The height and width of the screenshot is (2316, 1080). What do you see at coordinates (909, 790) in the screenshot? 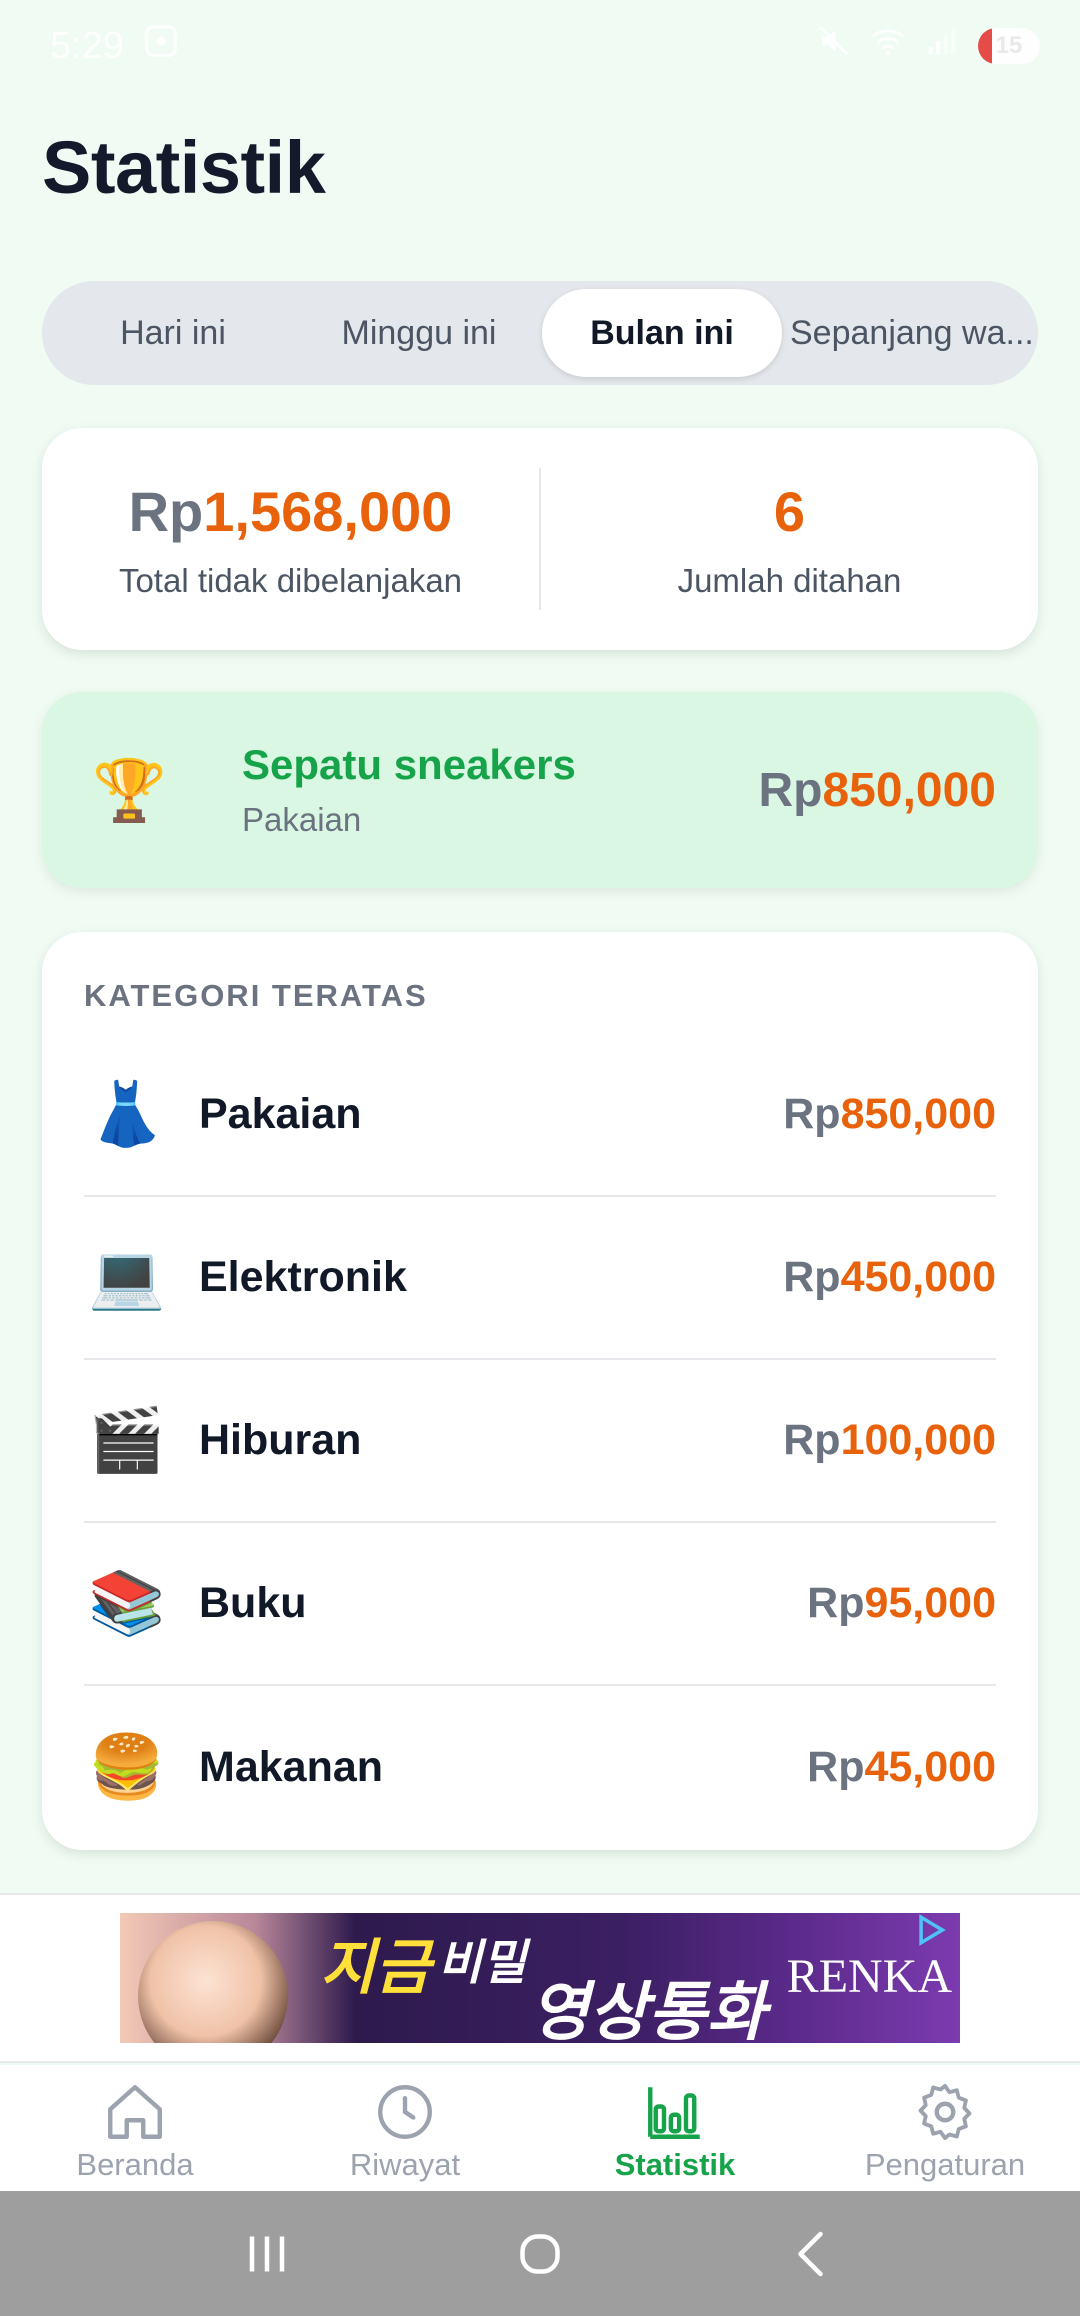
I see `top-item-amount: 850,000` at bounding box center [909, 790].